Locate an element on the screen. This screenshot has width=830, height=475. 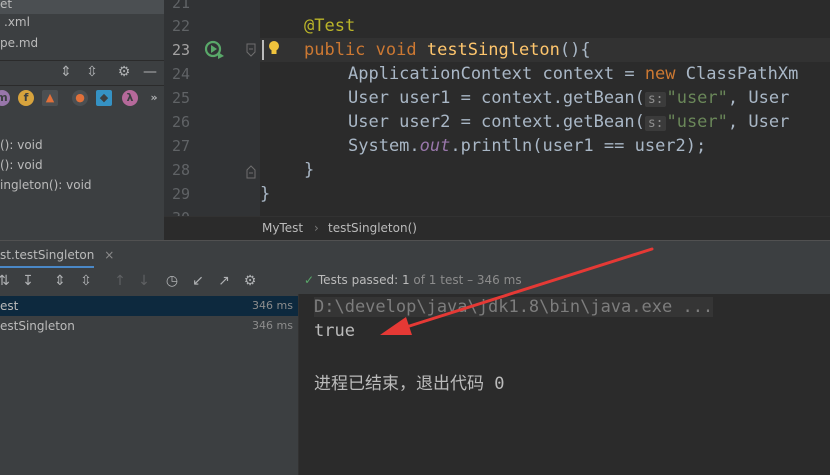
keyword-token: new is located at coordinates (665, 74).